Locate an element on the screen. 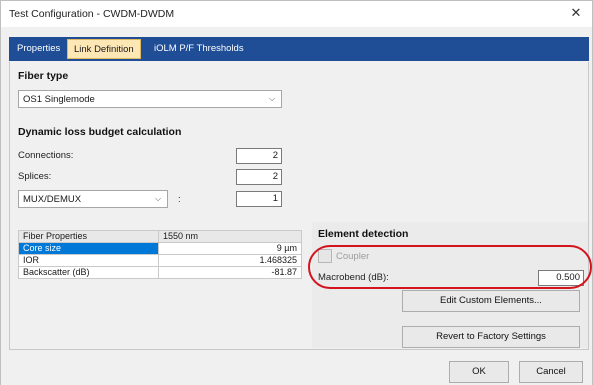  splices-label: Splices: is located at coordinates (35, 176).